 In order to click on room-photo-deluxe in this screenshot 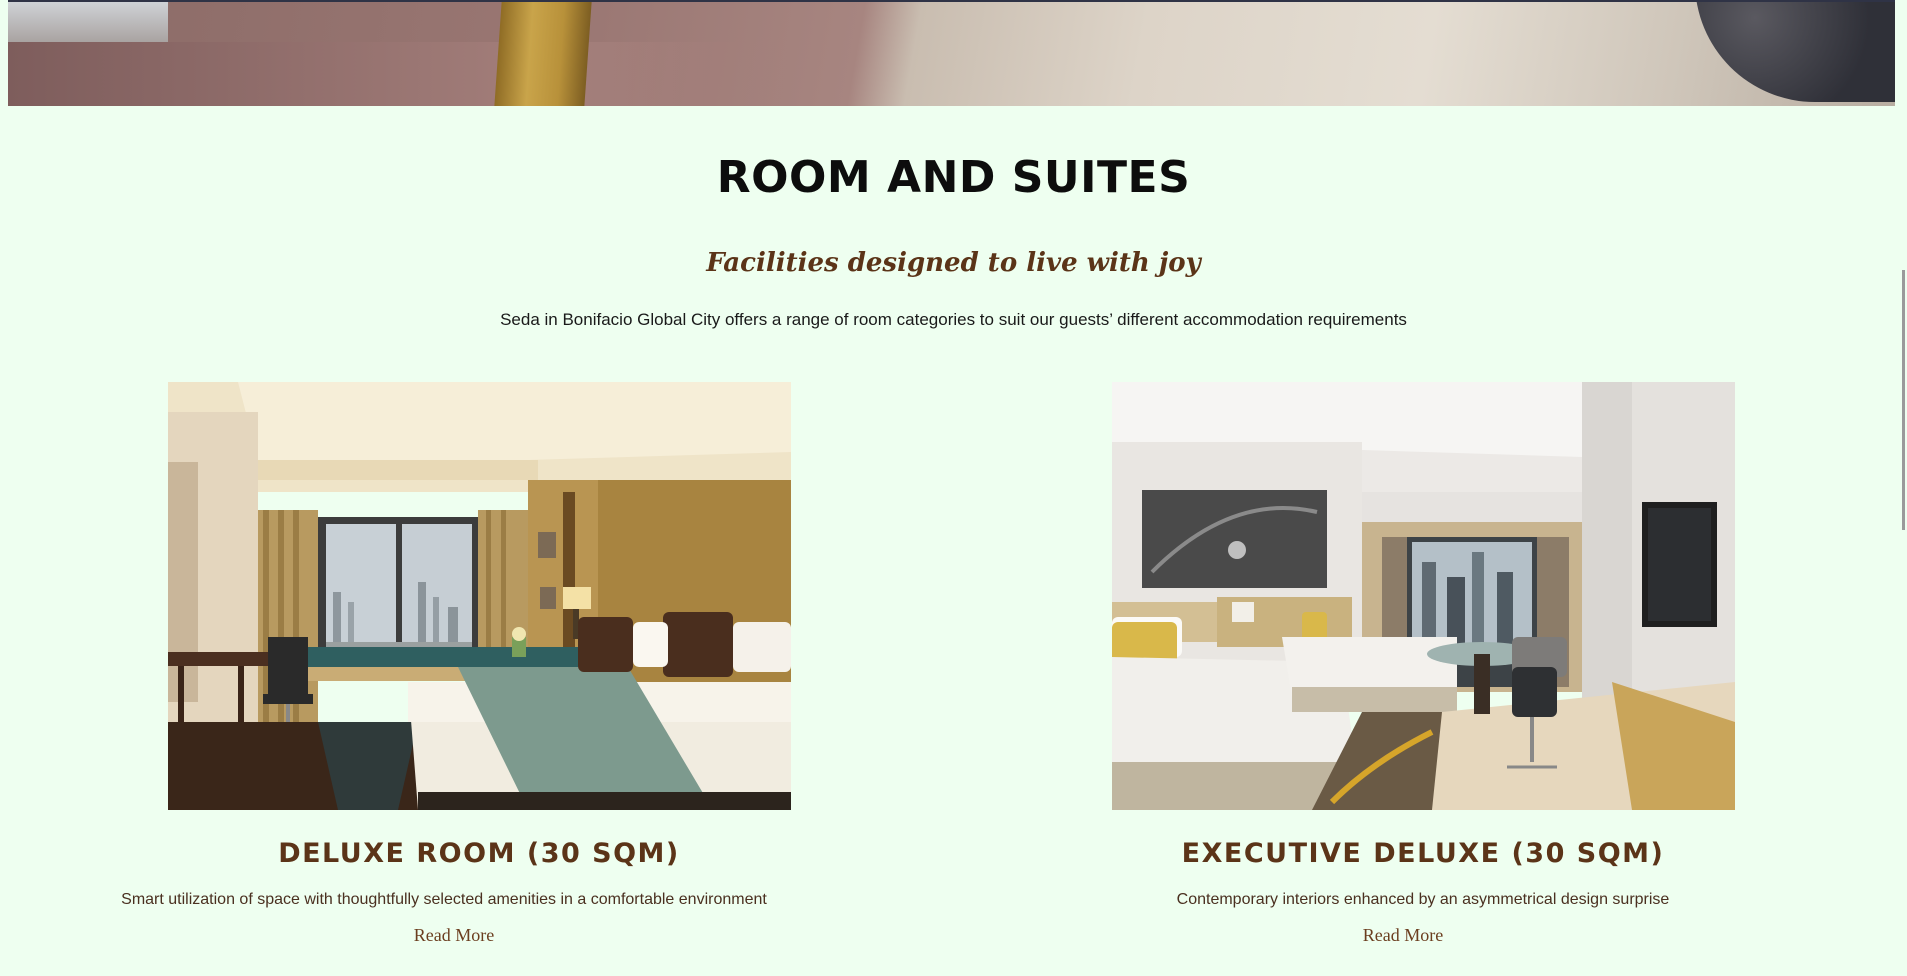, I will do `click(479, 596)`.